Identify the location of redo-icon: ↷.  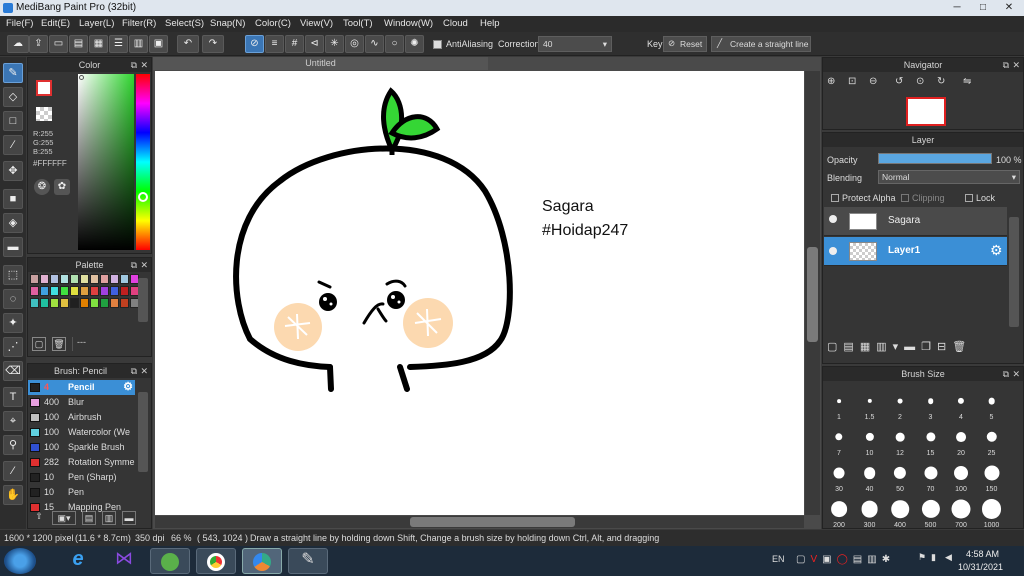
(213, 44).